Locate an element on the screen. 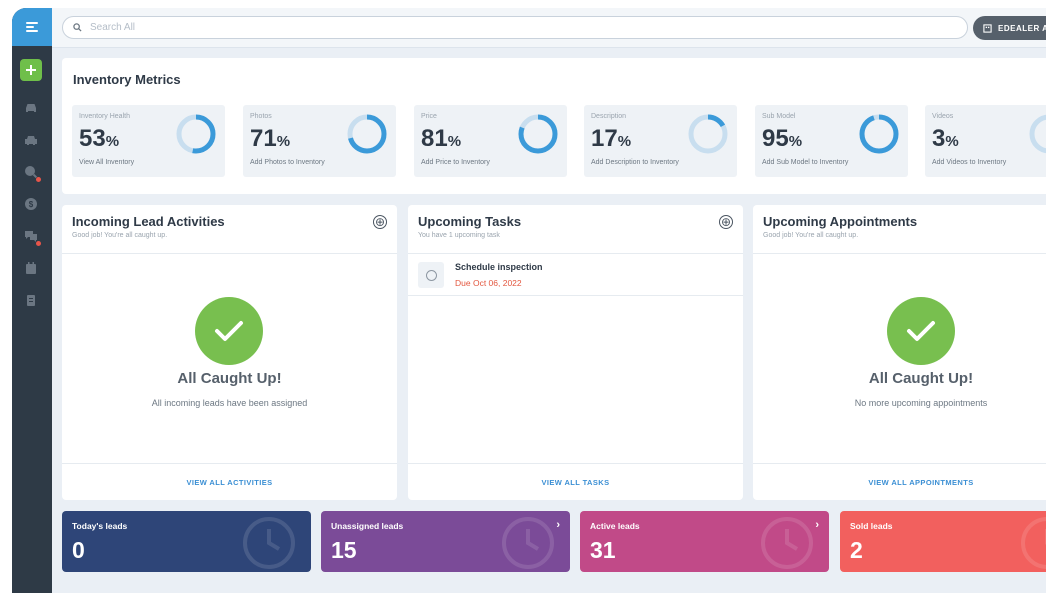  view-all-tasks-link: VIEW ALL TASKS is located at coordinates (575, 481).